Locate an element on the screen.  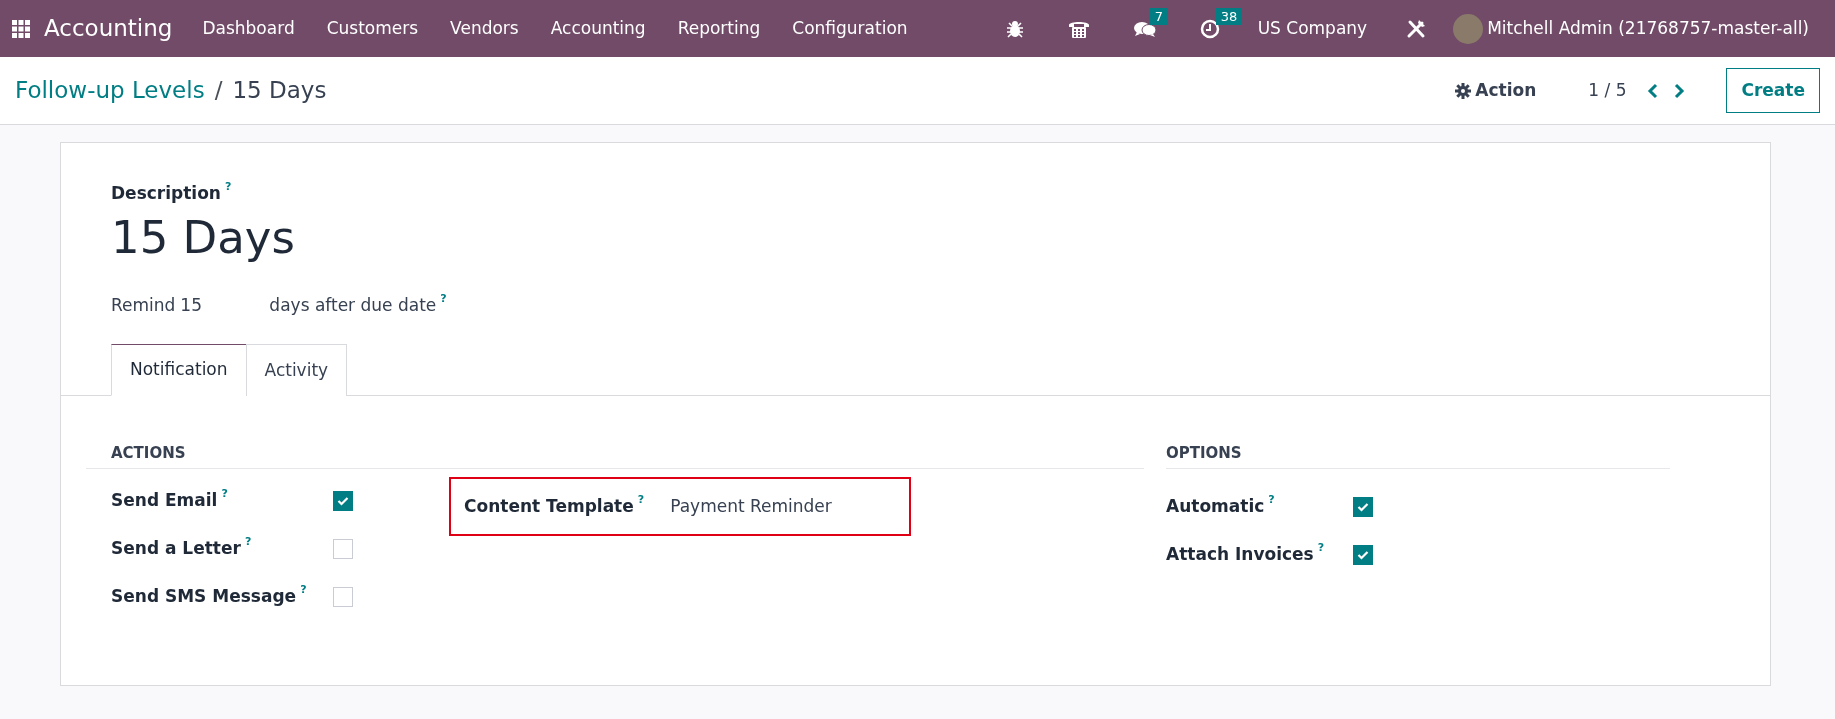
apps-menu-icon is located at coordinates (21, 28).